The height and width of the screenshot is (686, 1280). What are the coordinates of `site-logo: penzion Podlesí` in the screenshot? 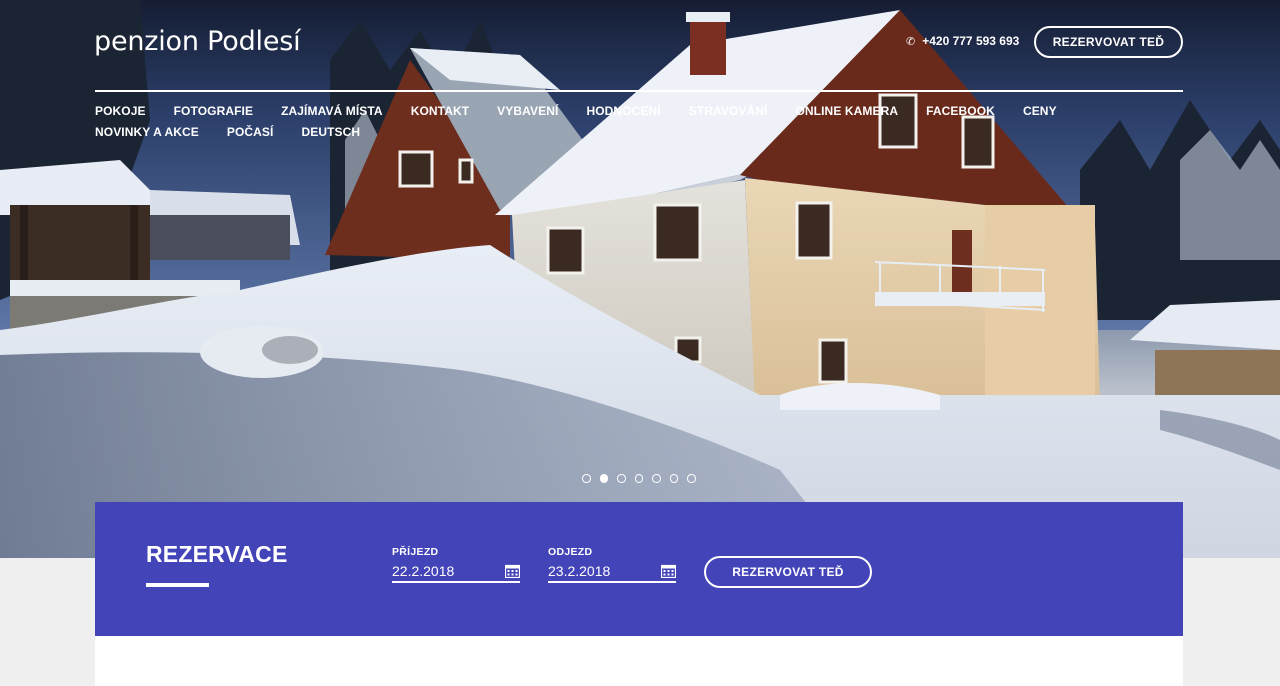 It's located at (197, 41).